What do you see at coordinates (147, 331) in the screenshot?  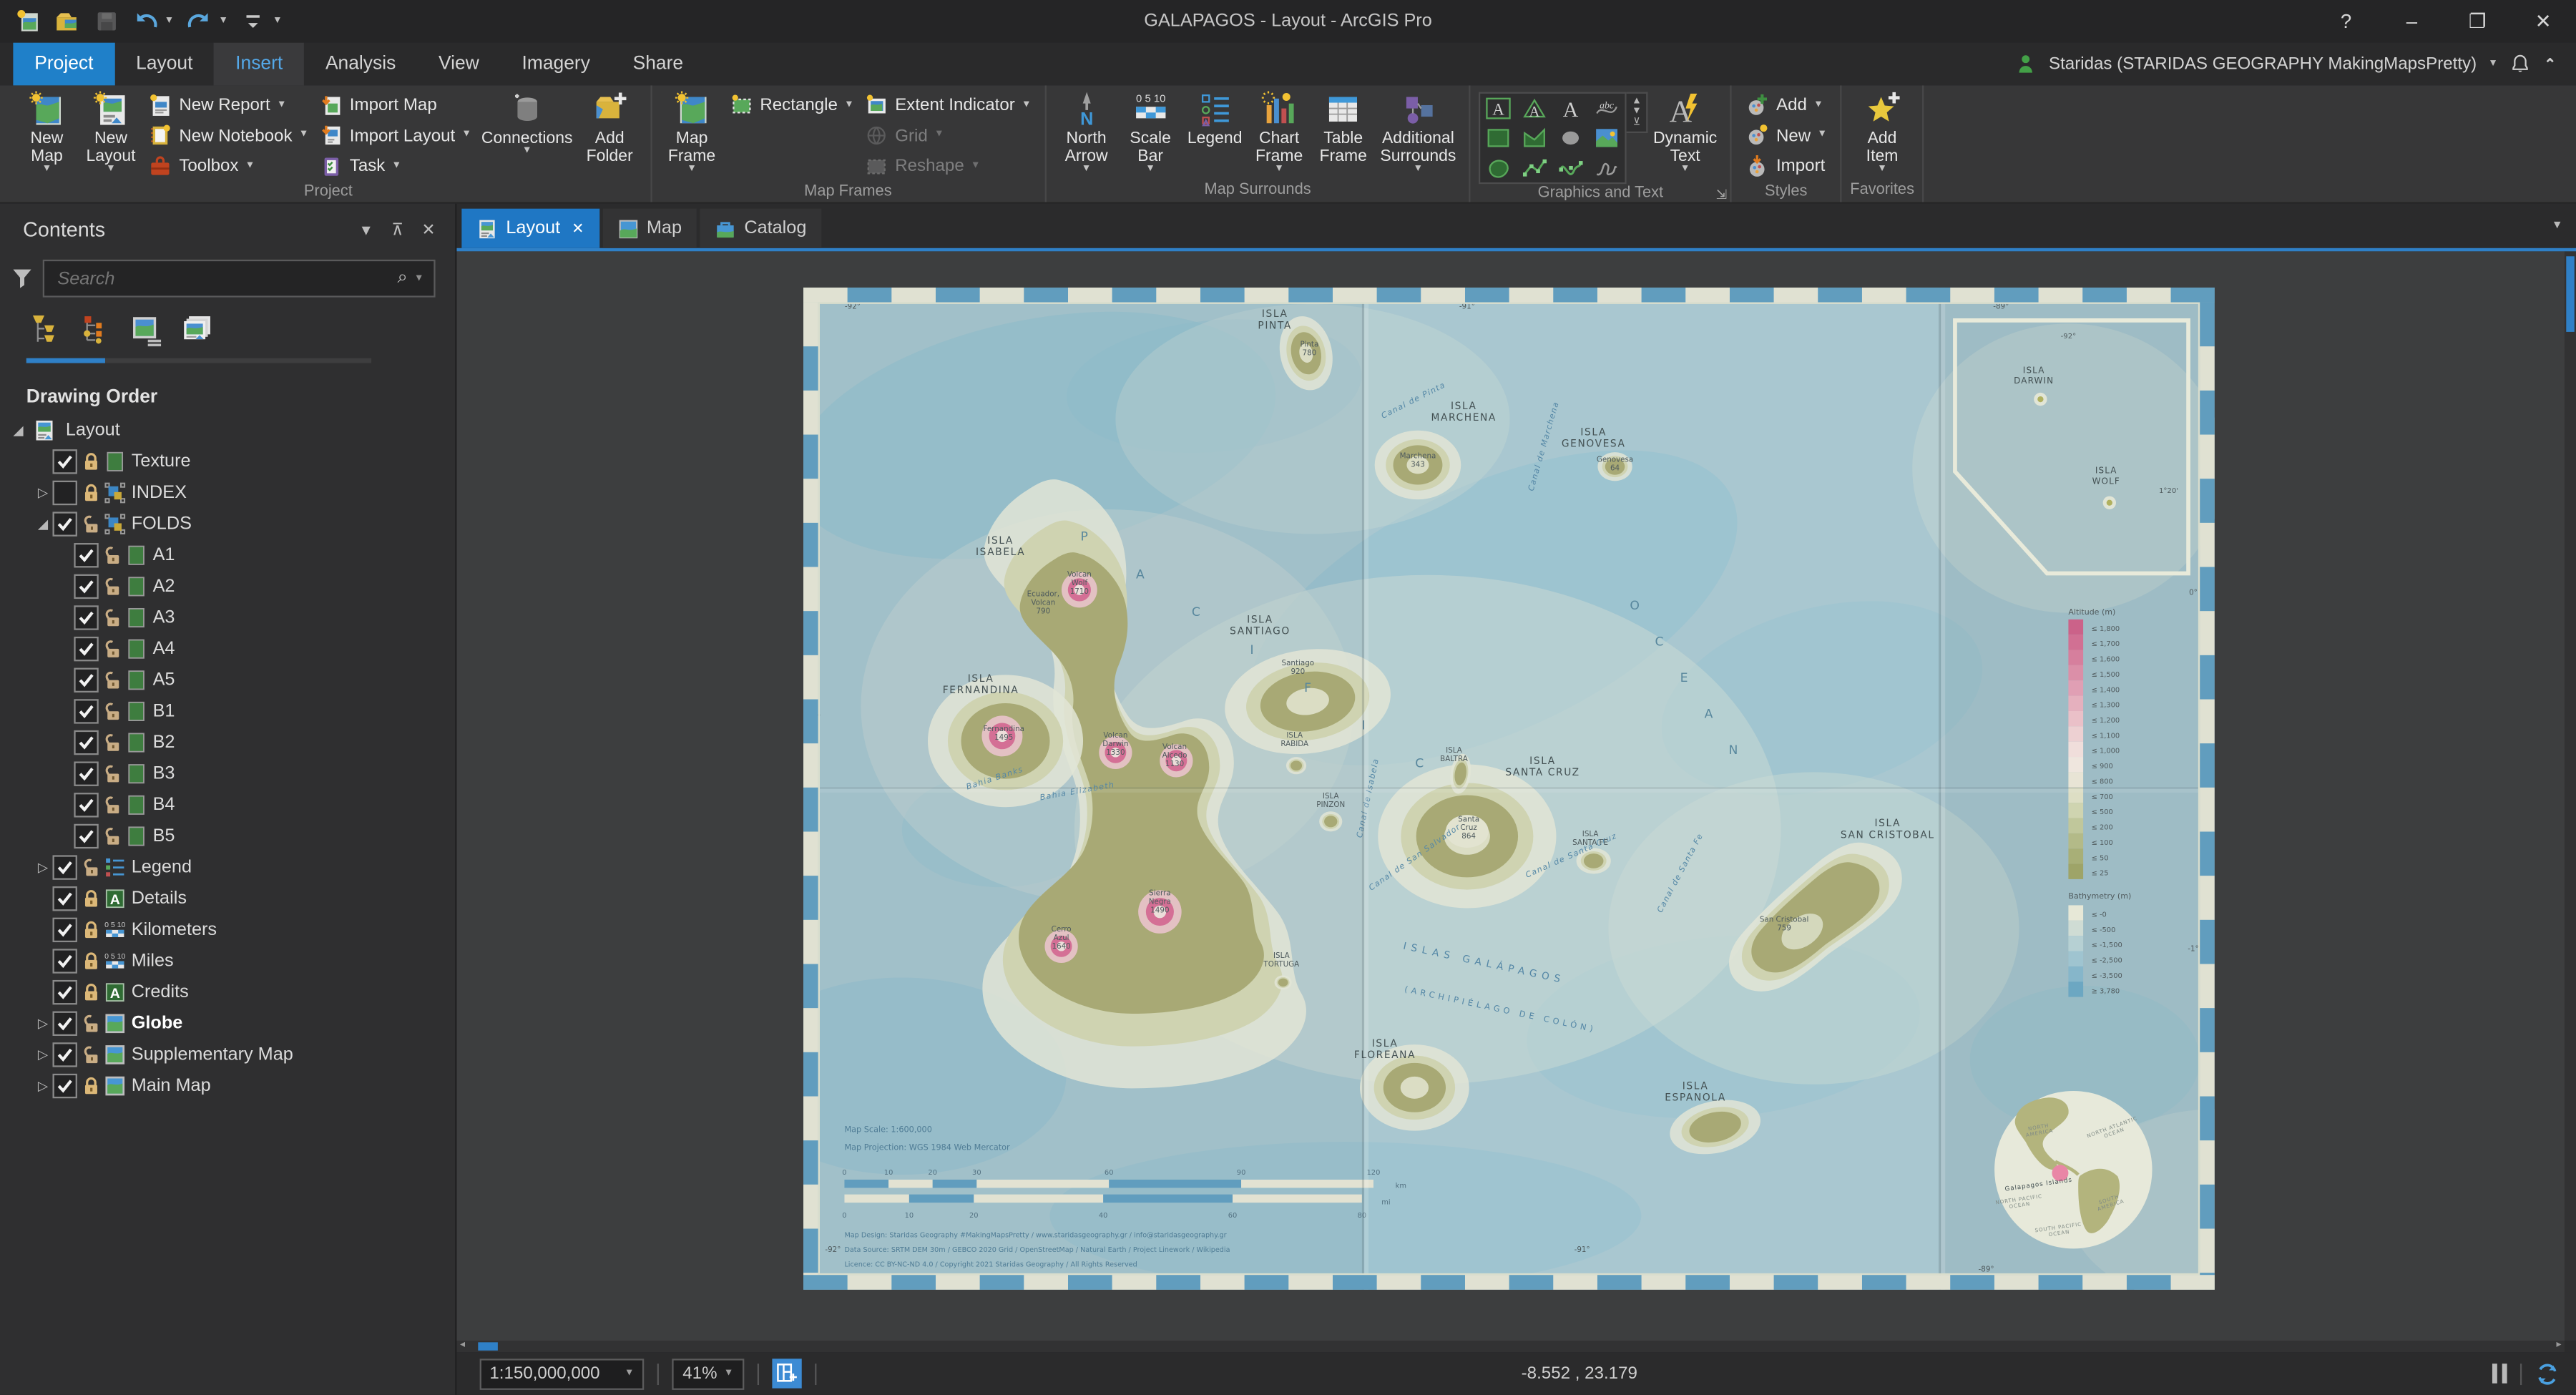 I see `view-mode-map-frames-icon` at bounding box center [147, 331].